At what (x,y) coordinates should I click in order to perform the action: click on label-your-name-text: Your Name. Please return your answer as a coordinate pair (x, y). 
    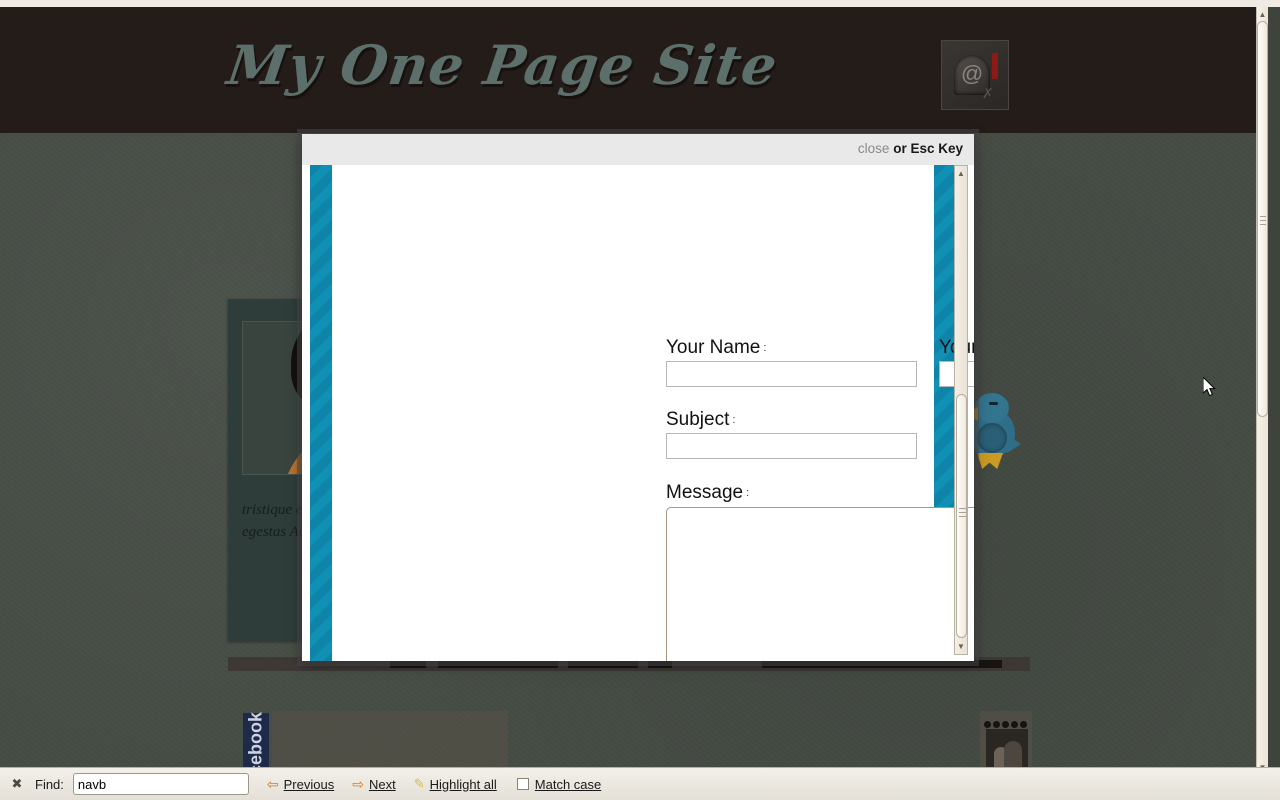
    Looking at the image, I should click on (713, 347).